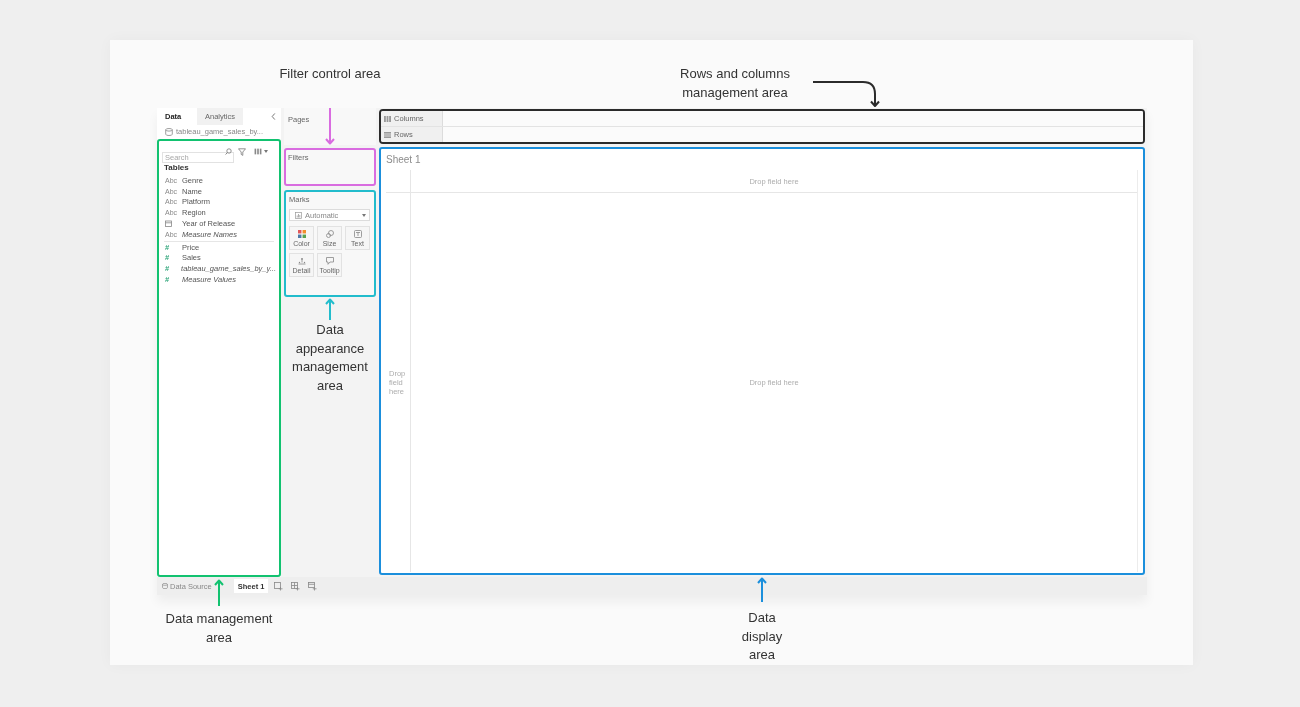 The height and width of the screenshot is (707, 1300). Describe the element at coordinates (279, 586) in the screenshot. I see `add-sheet-icon` at that location.